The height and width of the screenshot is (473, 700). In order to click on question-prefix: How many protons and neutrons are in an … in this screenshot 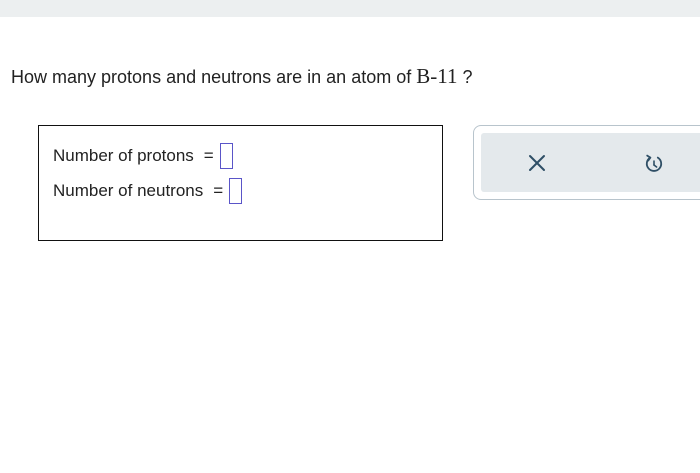, I will do `click(214, 77)`.